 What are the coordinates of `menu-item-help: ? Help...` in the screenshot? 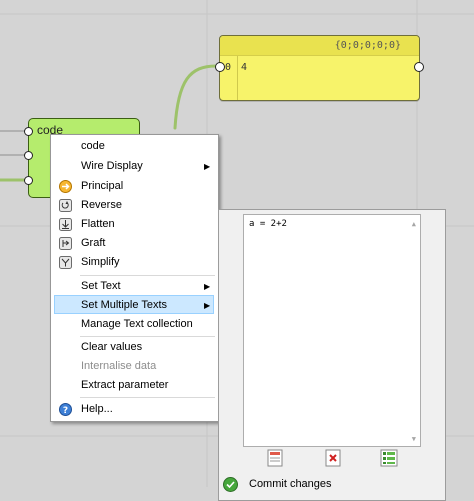 It's located at (134, 409).